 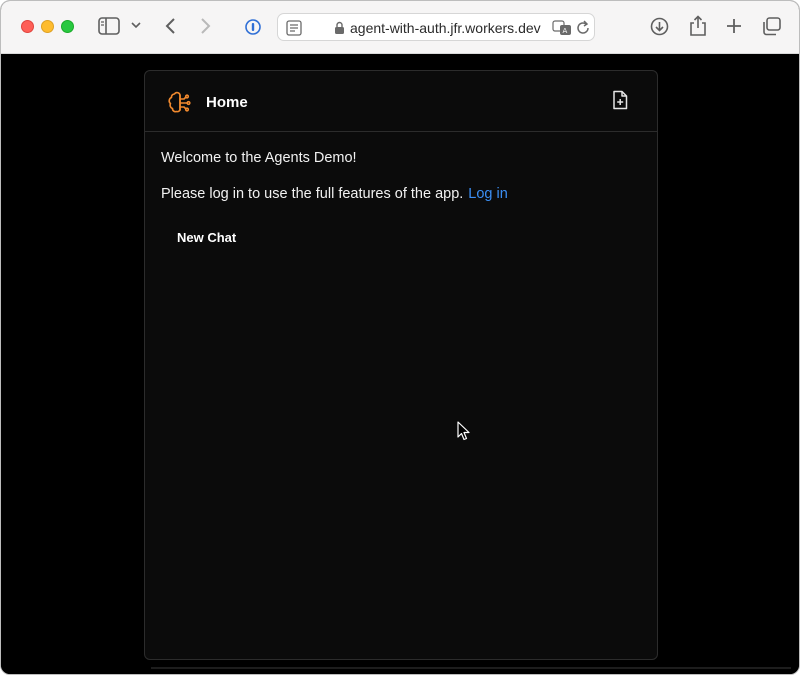 I want to click on minimize-window-button, so click(x=47, y=26).